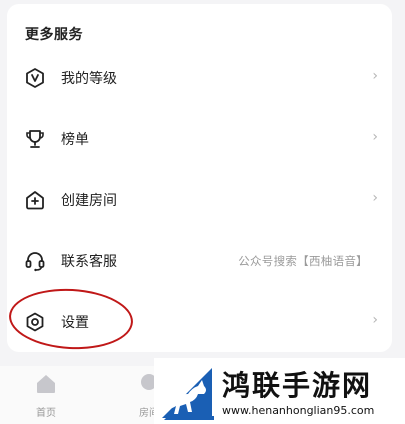 Image resolution: width=405 pixels, height=424 pixels. What do you see at coordinates (89, 262) in the screenshot?
I see `menu-item-label: 联系客服` at bounding box center [89, 262].